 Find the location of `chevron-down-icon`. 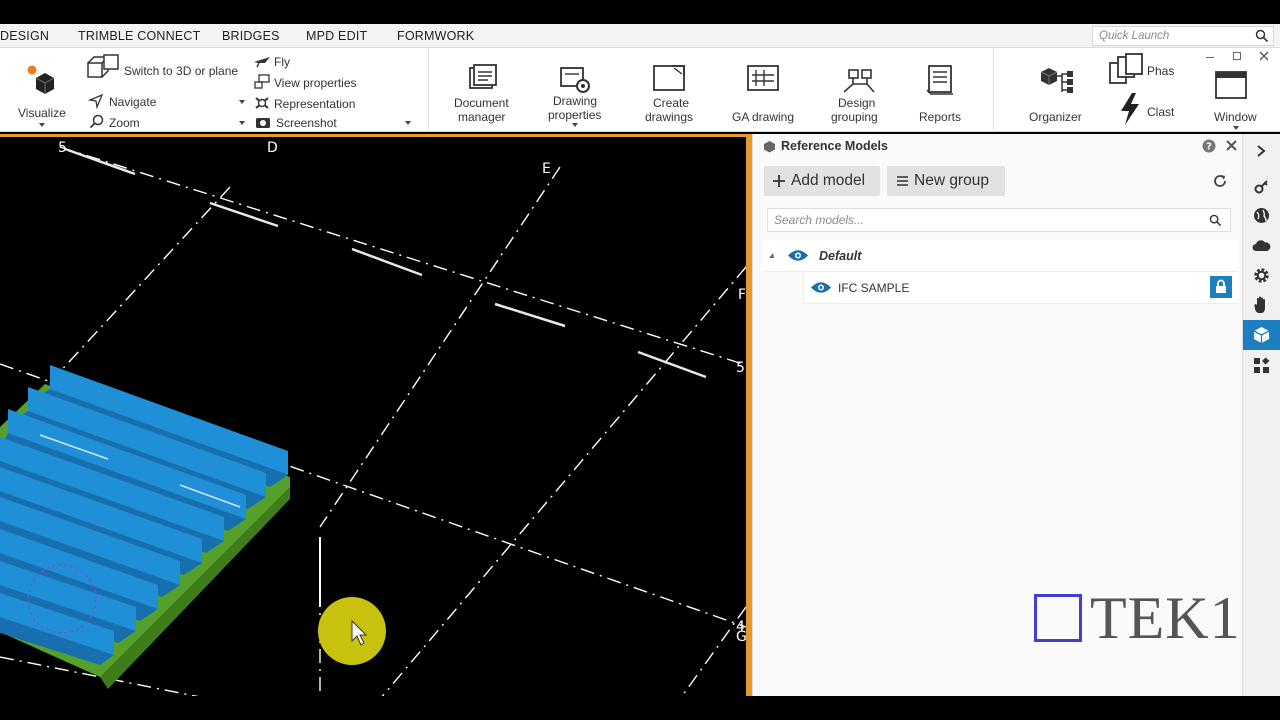

chevron-down-icon is located at coordinates (42, 125).